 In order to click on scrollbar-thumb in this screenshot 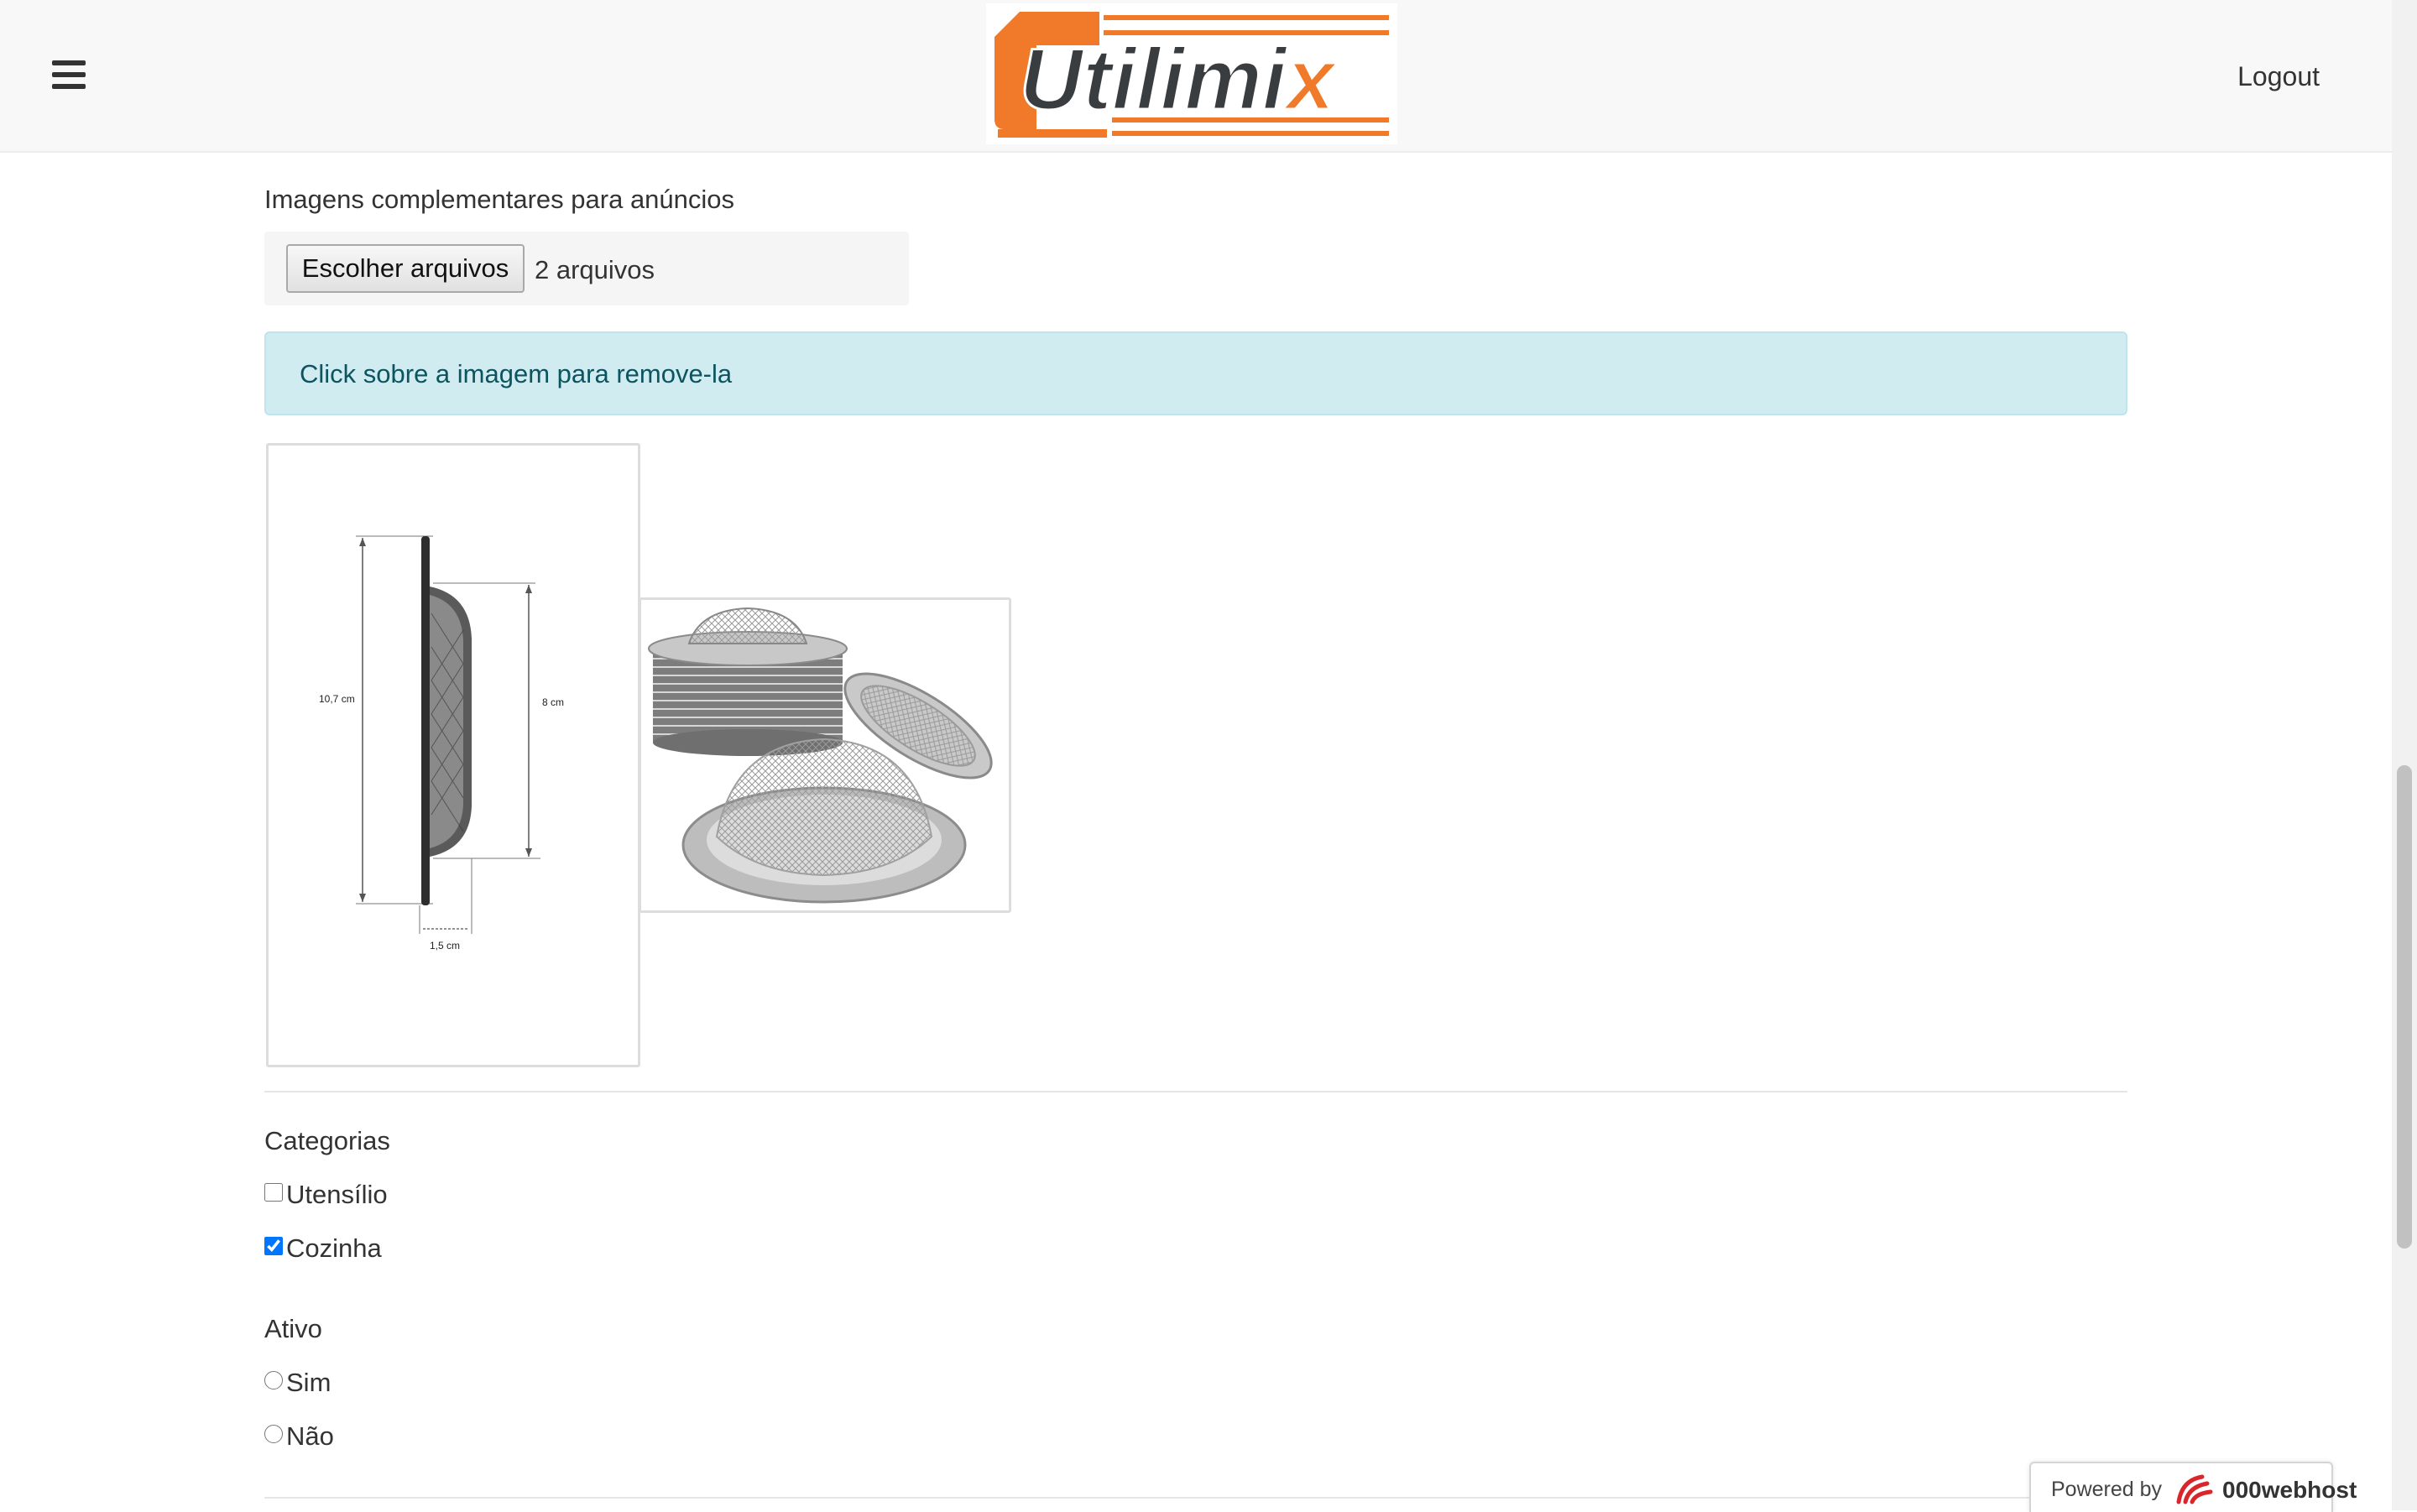, I will do `click(2404, 1007)`.